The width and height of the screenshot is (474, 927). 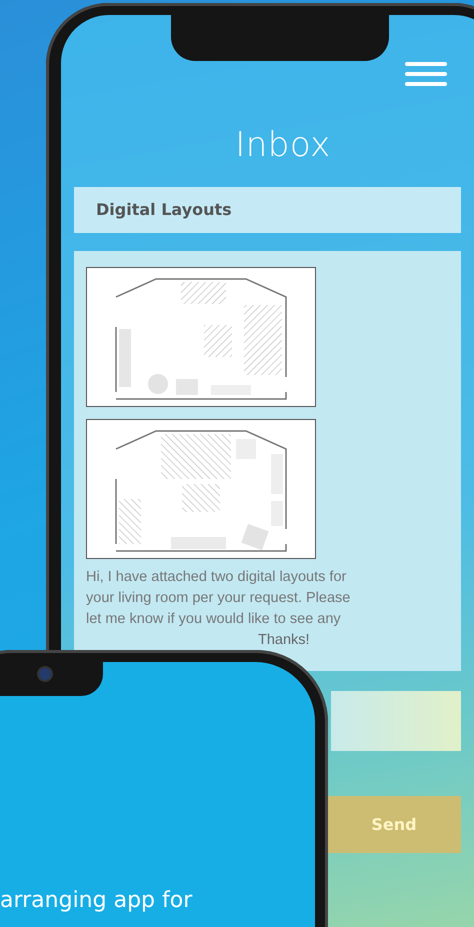 What do you see at coordinates (396, 721) in the screenshot?
I see `reply-field` at bounding box center [396, 721].